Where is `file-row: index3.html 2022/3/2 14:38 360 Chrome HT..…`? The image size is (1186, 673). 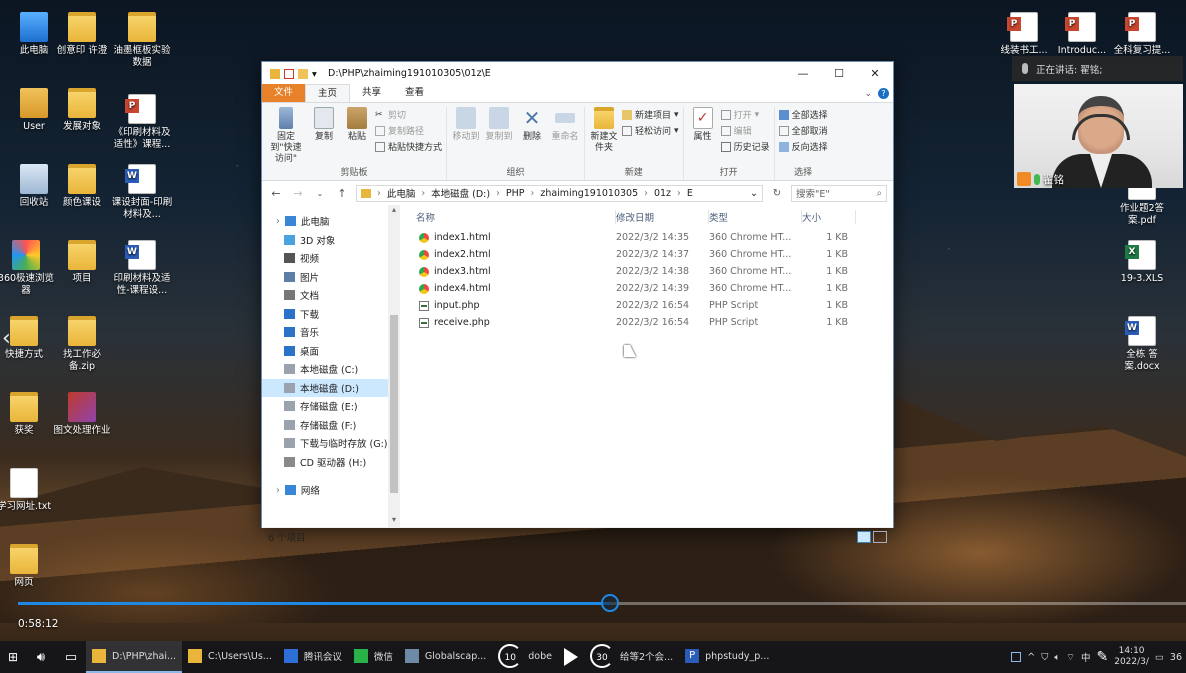
file-row: index3.html 2022/3/2 14:38 360 Chrome HT..… is located at coordinates (654, 271).